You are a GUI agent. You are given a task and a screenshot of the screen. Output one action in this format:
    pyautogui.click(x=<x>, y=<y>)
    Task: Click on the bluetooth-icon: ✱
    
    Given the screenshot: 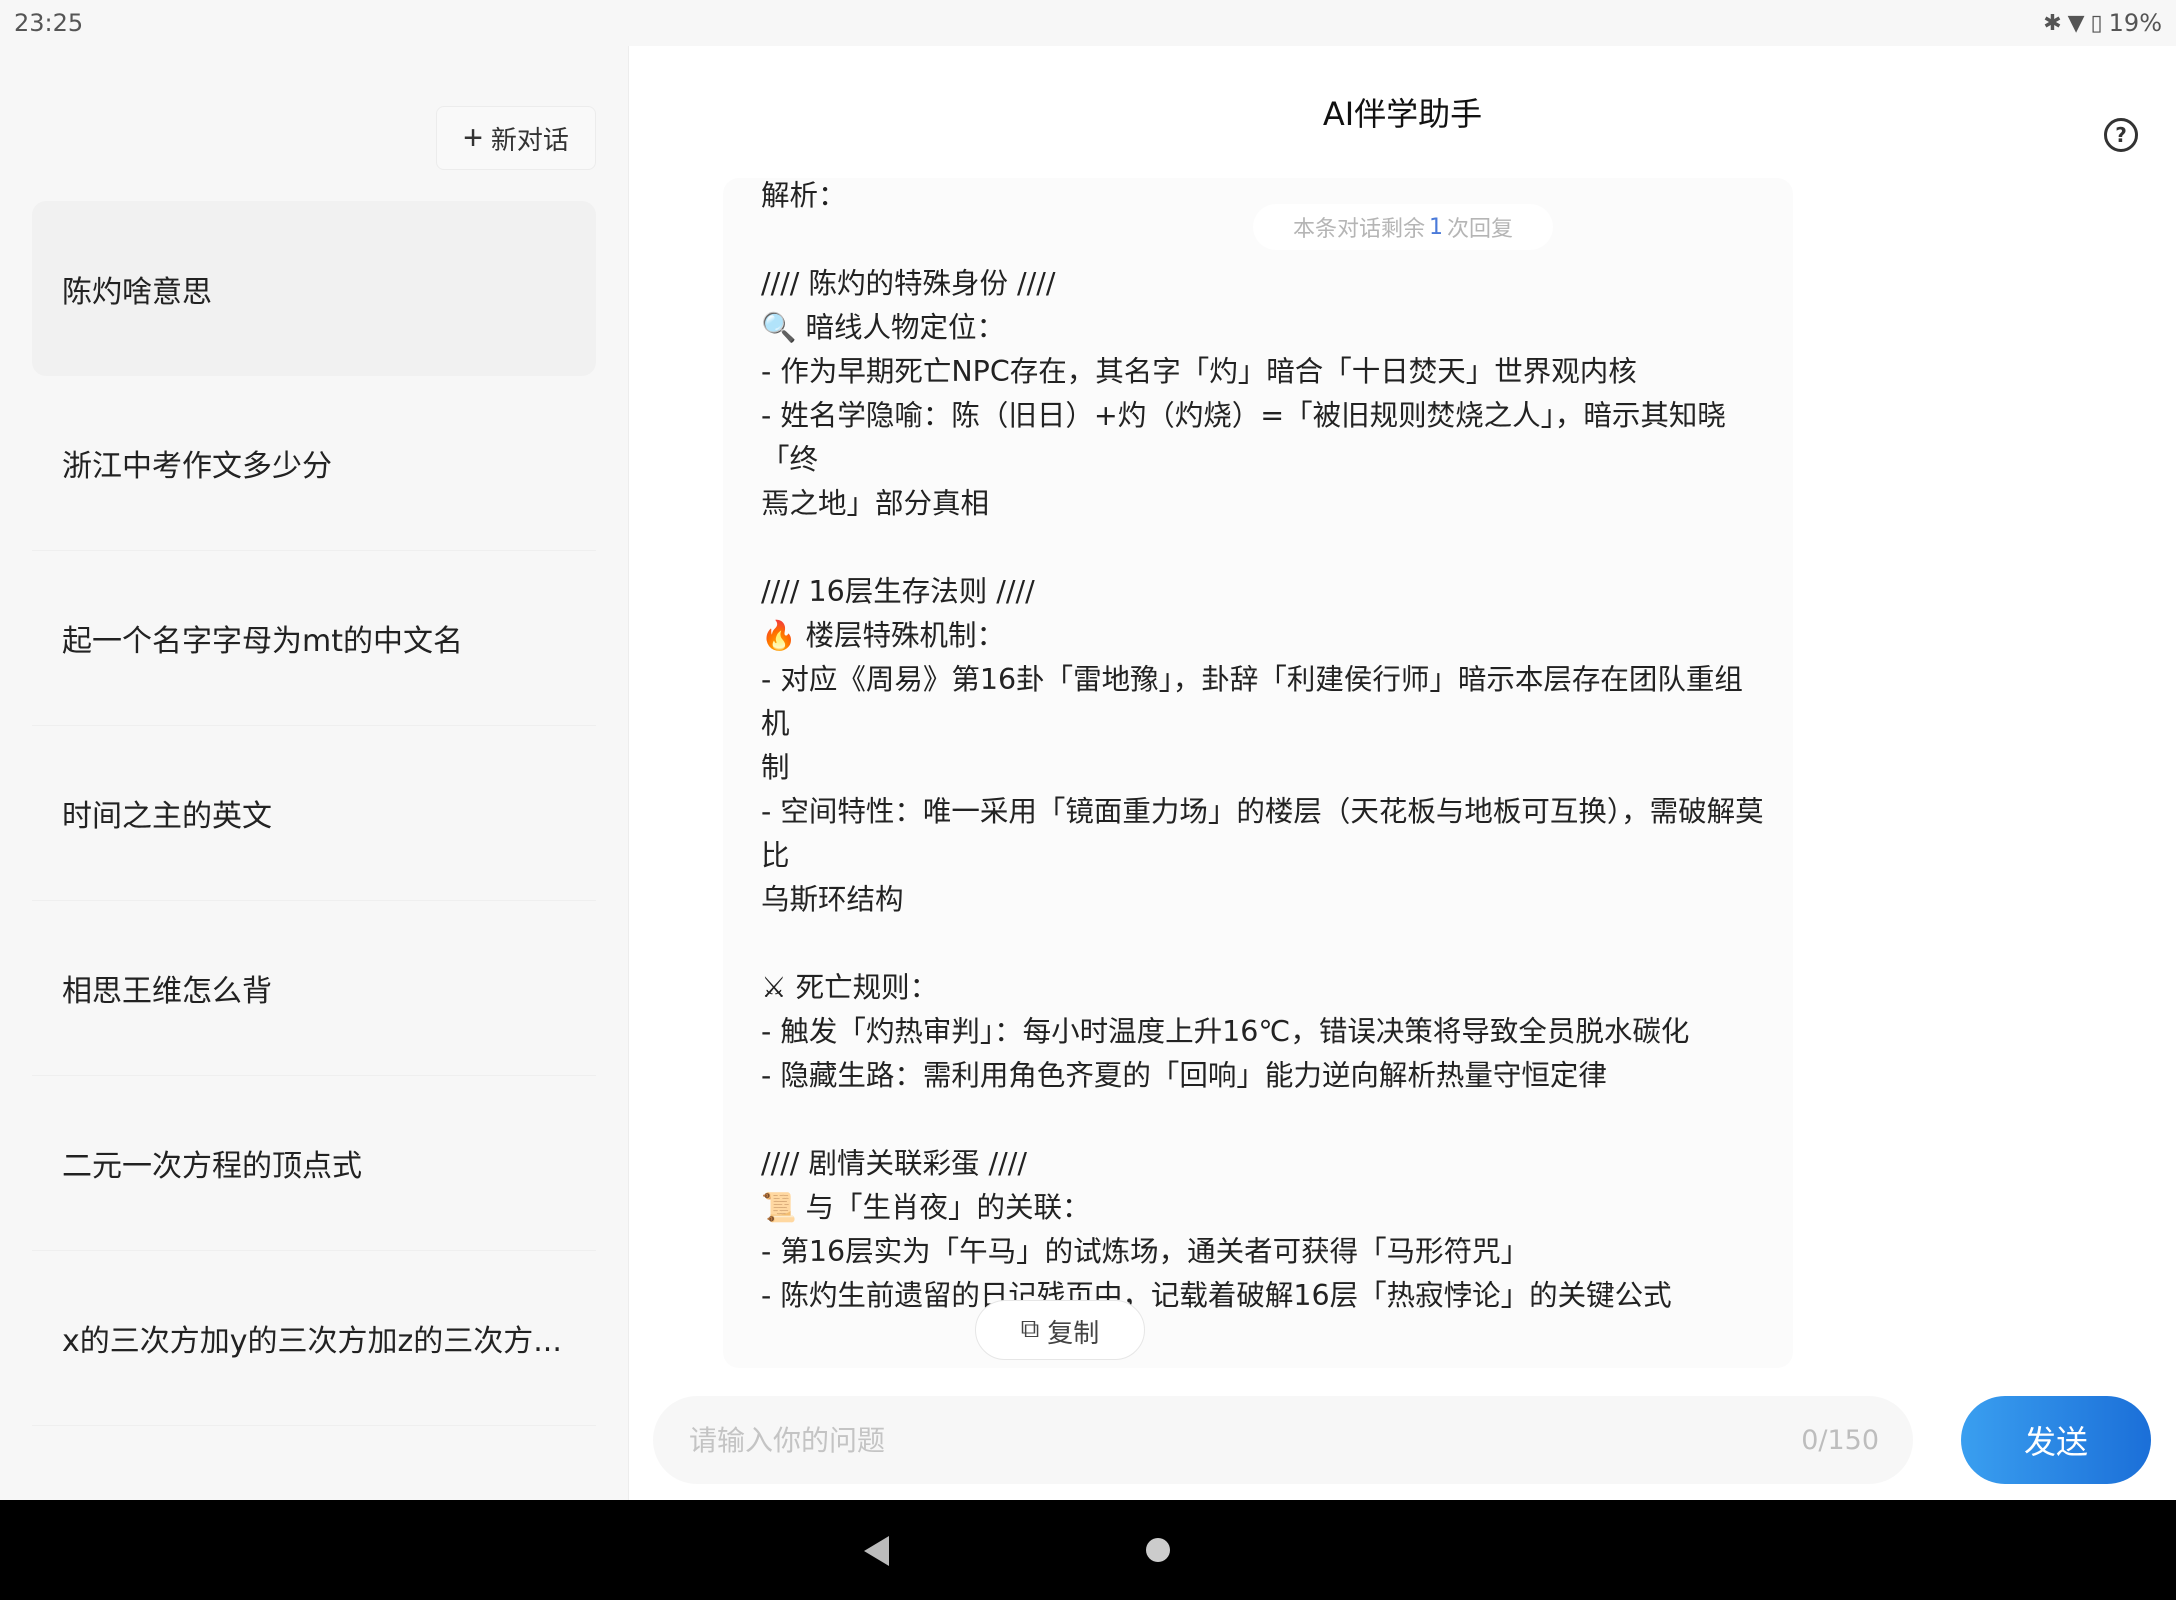 What is the action you would take?
    pyautogui.click(x=2052, y=23)
    